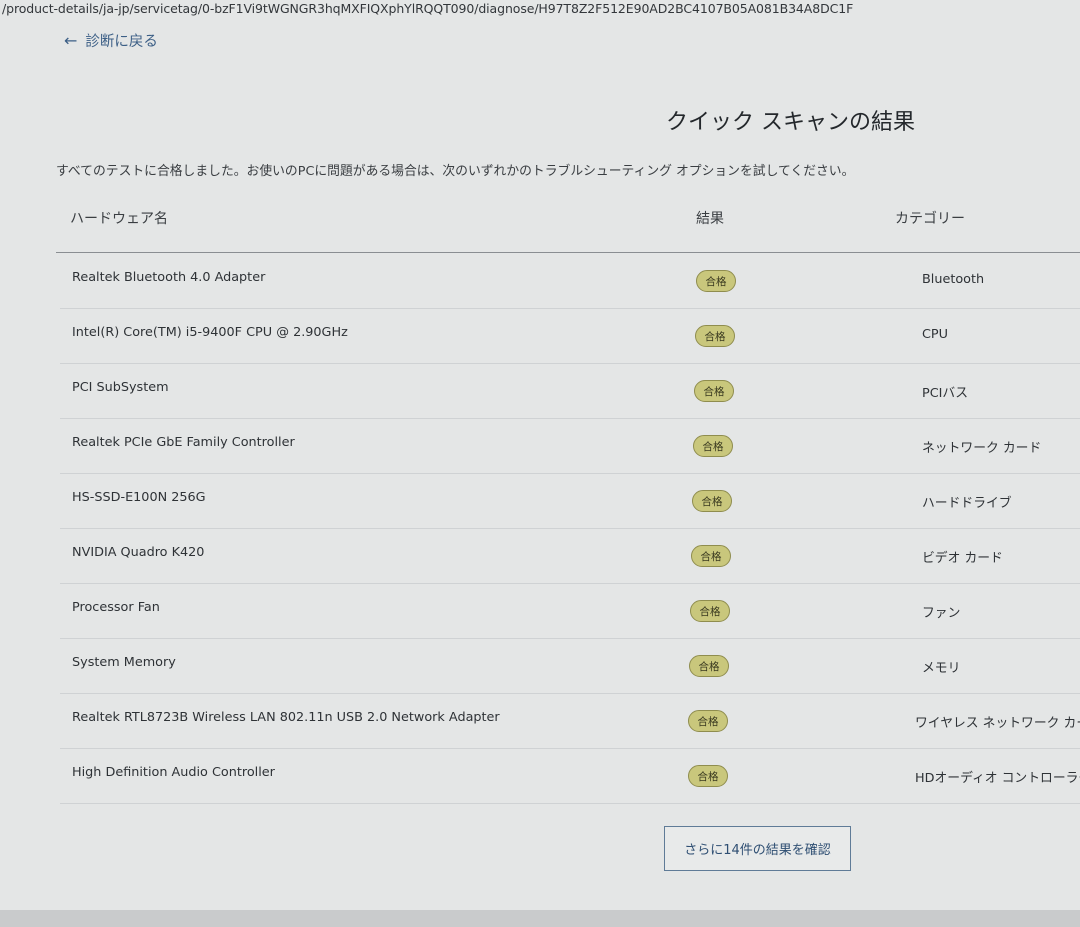  What do you see at coordinates (570, 501) in the screenshot?
I see `table-row: HS-SSD-E100N 256G 合格 ハードドライブ` at bounding box center [570, 501].